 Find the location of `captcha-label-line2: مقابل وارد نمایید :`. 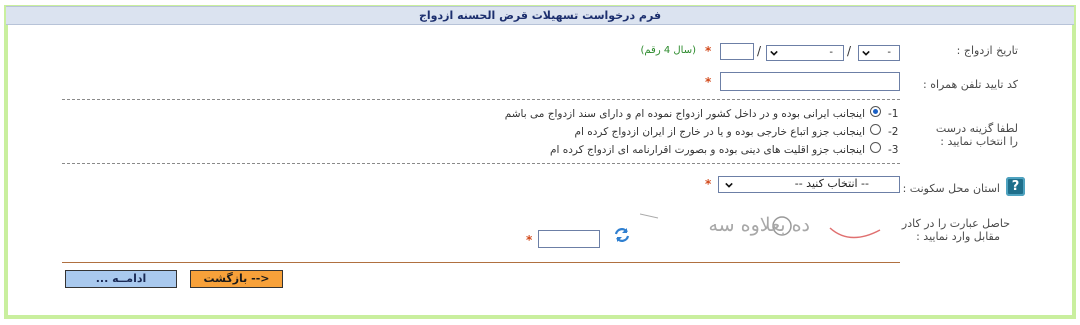

captcha-label-line2: مقابل وارد نمایید : is located at coordinates (958, 236).